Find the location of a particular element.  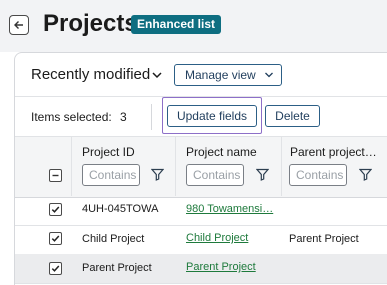

page-title: Projects is located at coordinates (90, 23).